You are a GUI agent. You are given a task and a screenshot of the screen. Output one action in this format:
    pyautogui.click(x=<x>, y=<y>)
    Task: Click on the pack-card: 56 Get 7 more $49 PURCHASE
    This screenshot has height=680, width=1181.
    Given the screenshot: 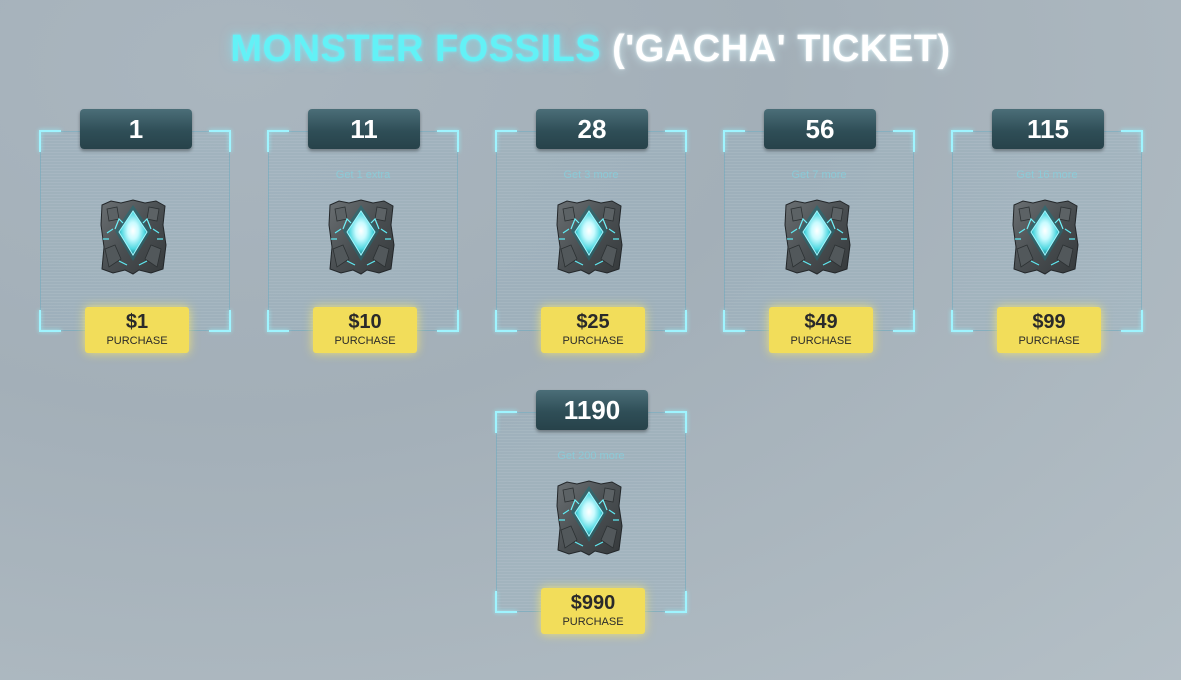 What is the action you would take?
    pyautogui.click(x=819, y=231)
    